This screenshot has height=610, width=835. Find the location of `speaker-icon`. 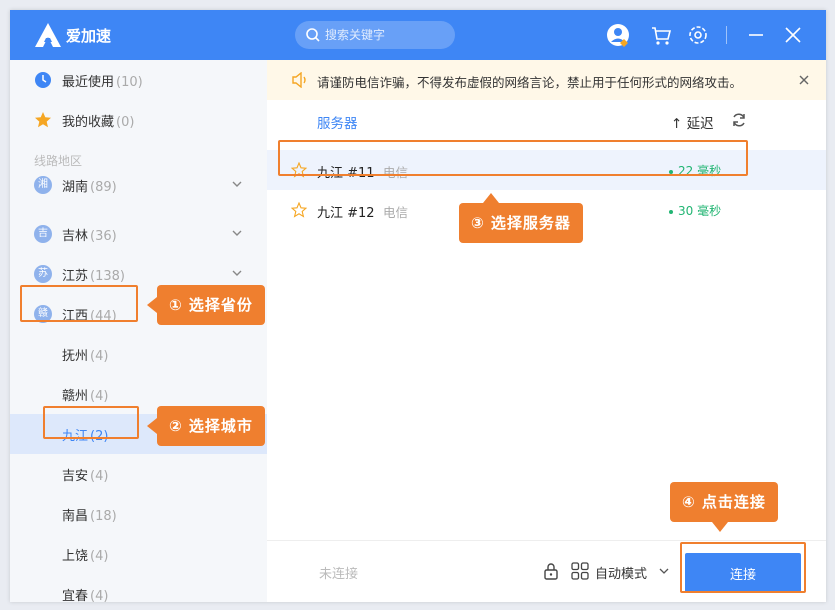

speaker-icon is located at coordinates (299, 80).